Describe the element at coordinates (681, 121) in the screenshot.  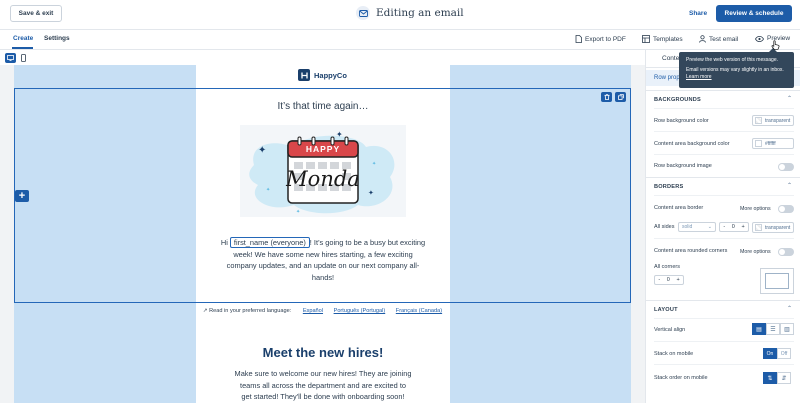
I see `row-bg-color-label: Row background color` at that location.